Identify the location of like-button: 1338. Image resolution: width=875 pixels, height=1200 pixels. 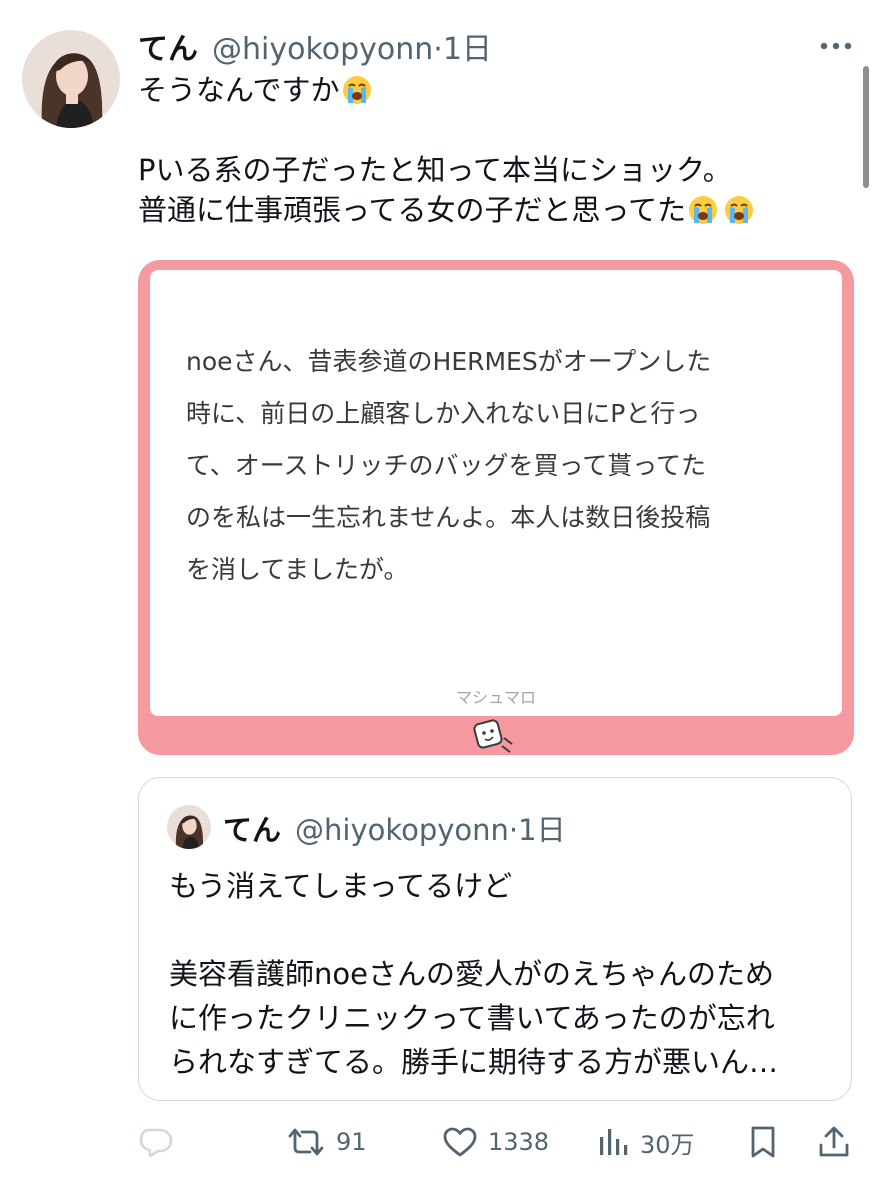
(495, 1142).